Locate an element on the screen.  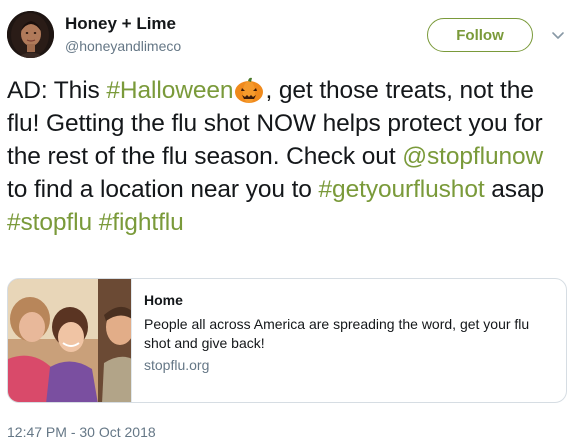
tweet-text-segment: asap is located at coordinates (514, 189).